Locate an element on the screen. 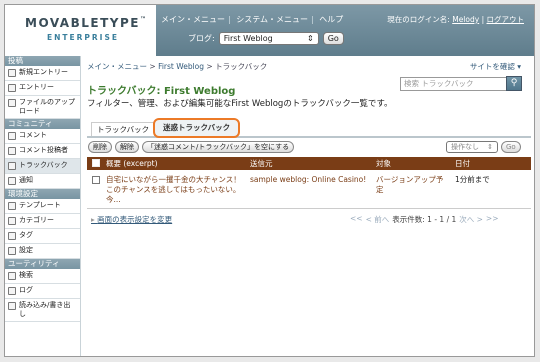 The width and height of the screenshot is (540, 362). nav-help: ヘルプ is located at coordinates (331, 19).